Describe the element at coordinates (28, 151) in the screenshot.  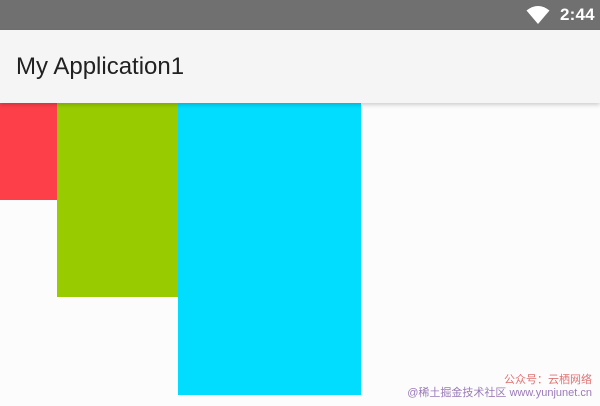
I see `red-box` at that location.